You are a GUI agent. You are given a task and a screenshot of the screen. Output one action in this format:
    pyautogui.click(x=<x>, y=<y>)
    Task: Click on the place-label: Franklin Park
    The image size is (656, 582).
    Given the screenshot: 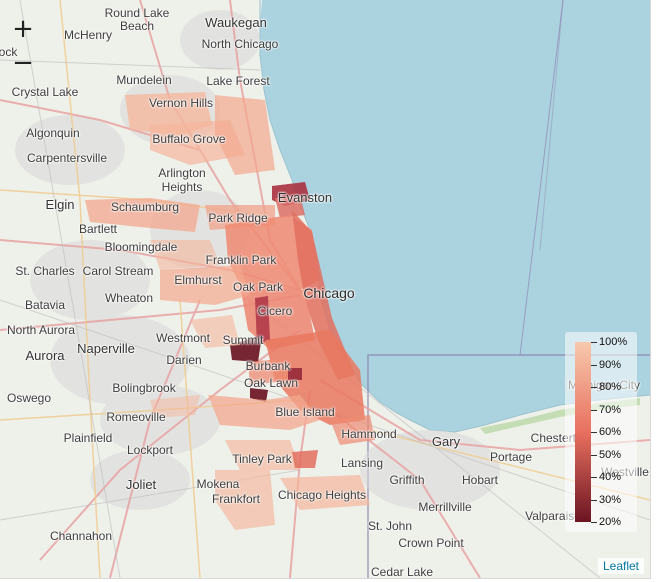 What is the action you would take?
    pyautogui.click(x=241, y=260)
    